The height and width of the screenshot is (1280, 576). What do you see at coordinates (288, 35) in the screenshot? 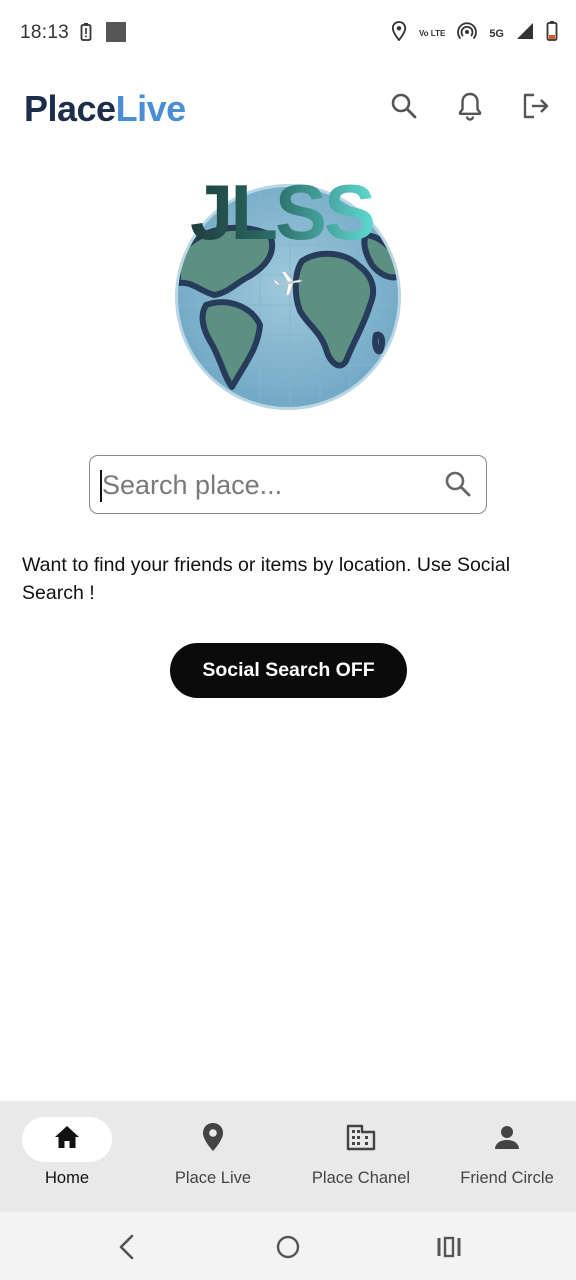
I see `status-bar: 18:13 Vo LTE 5G` at bounding box center [288, 35].